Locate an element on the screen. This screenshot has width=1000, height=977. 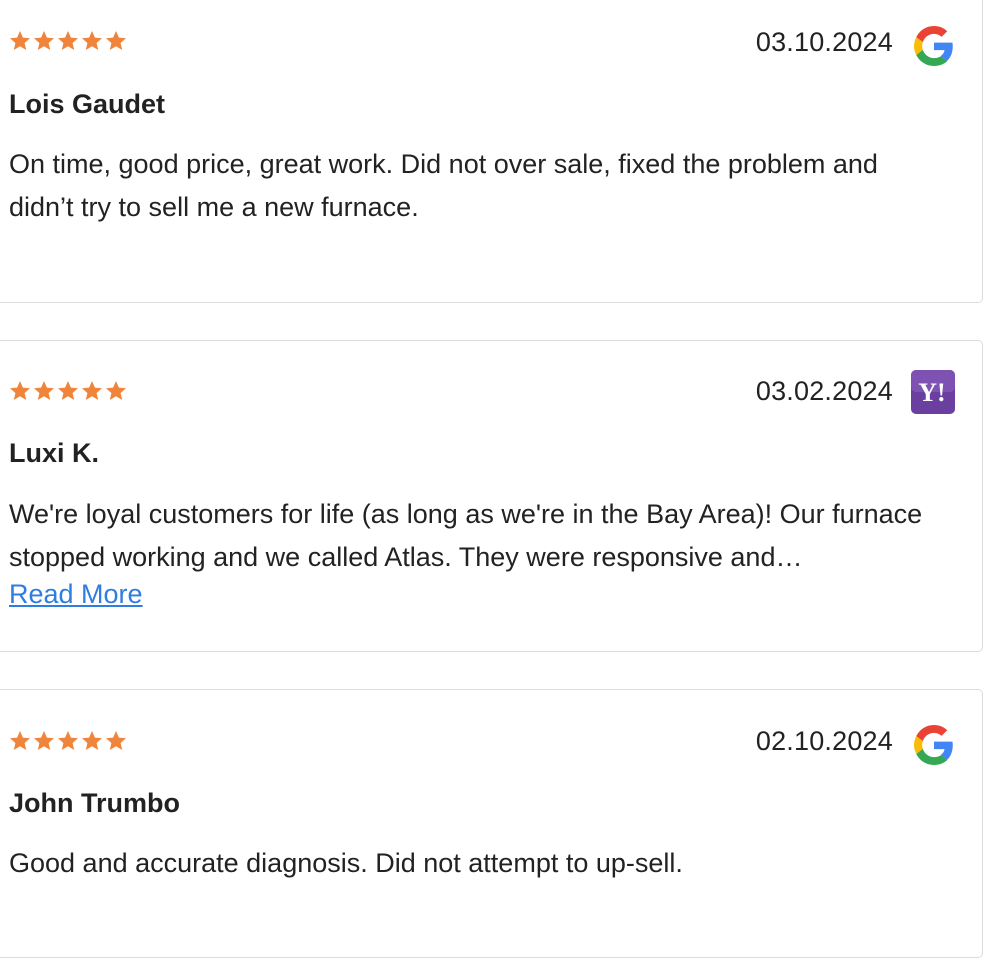
reviewer-name: John Trumbo is located at coordinates (94, 803).